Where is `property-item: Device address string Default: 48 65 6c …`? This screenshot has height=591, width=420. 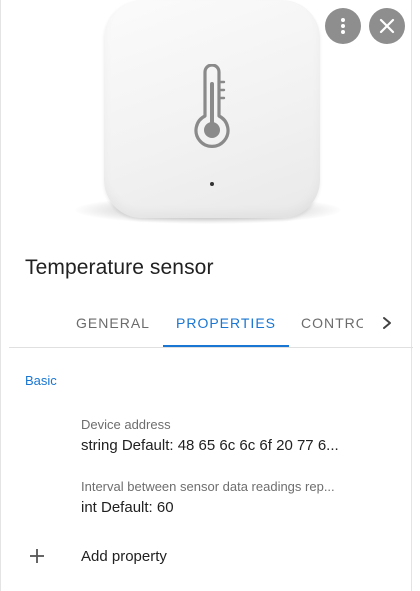
property-item: Device address string Default: 48 65 6c … is located at coordinates (221, 435).